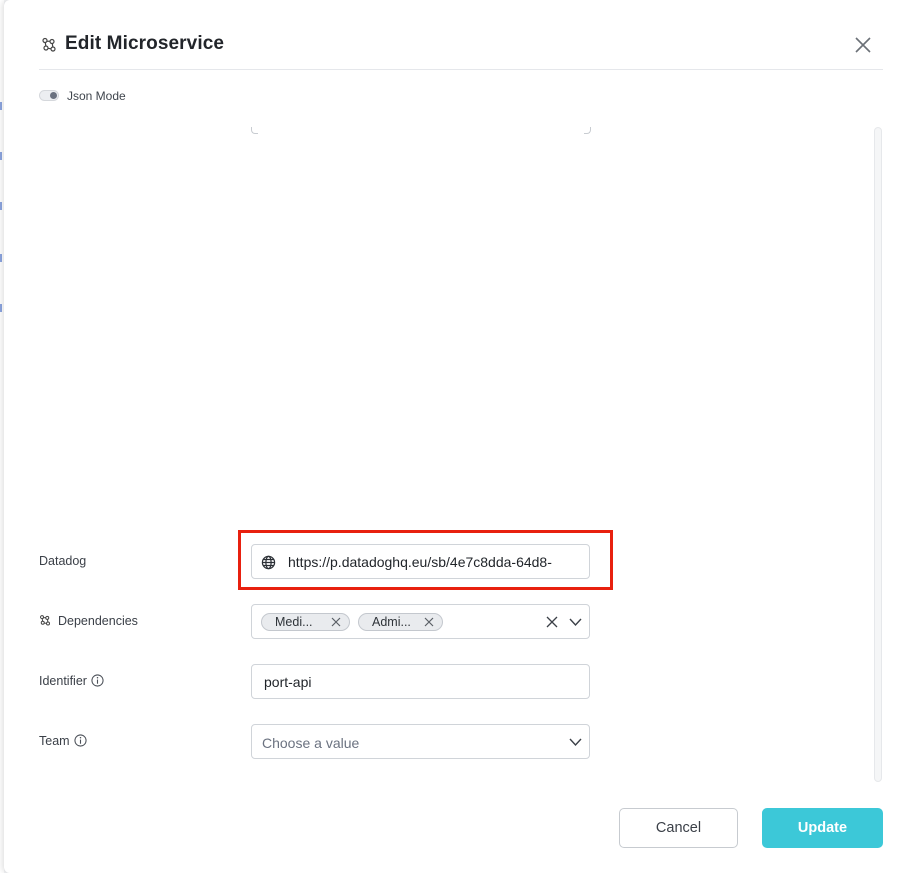  I want to click on dialog-header: Edit Microservice, so click(461, 35).